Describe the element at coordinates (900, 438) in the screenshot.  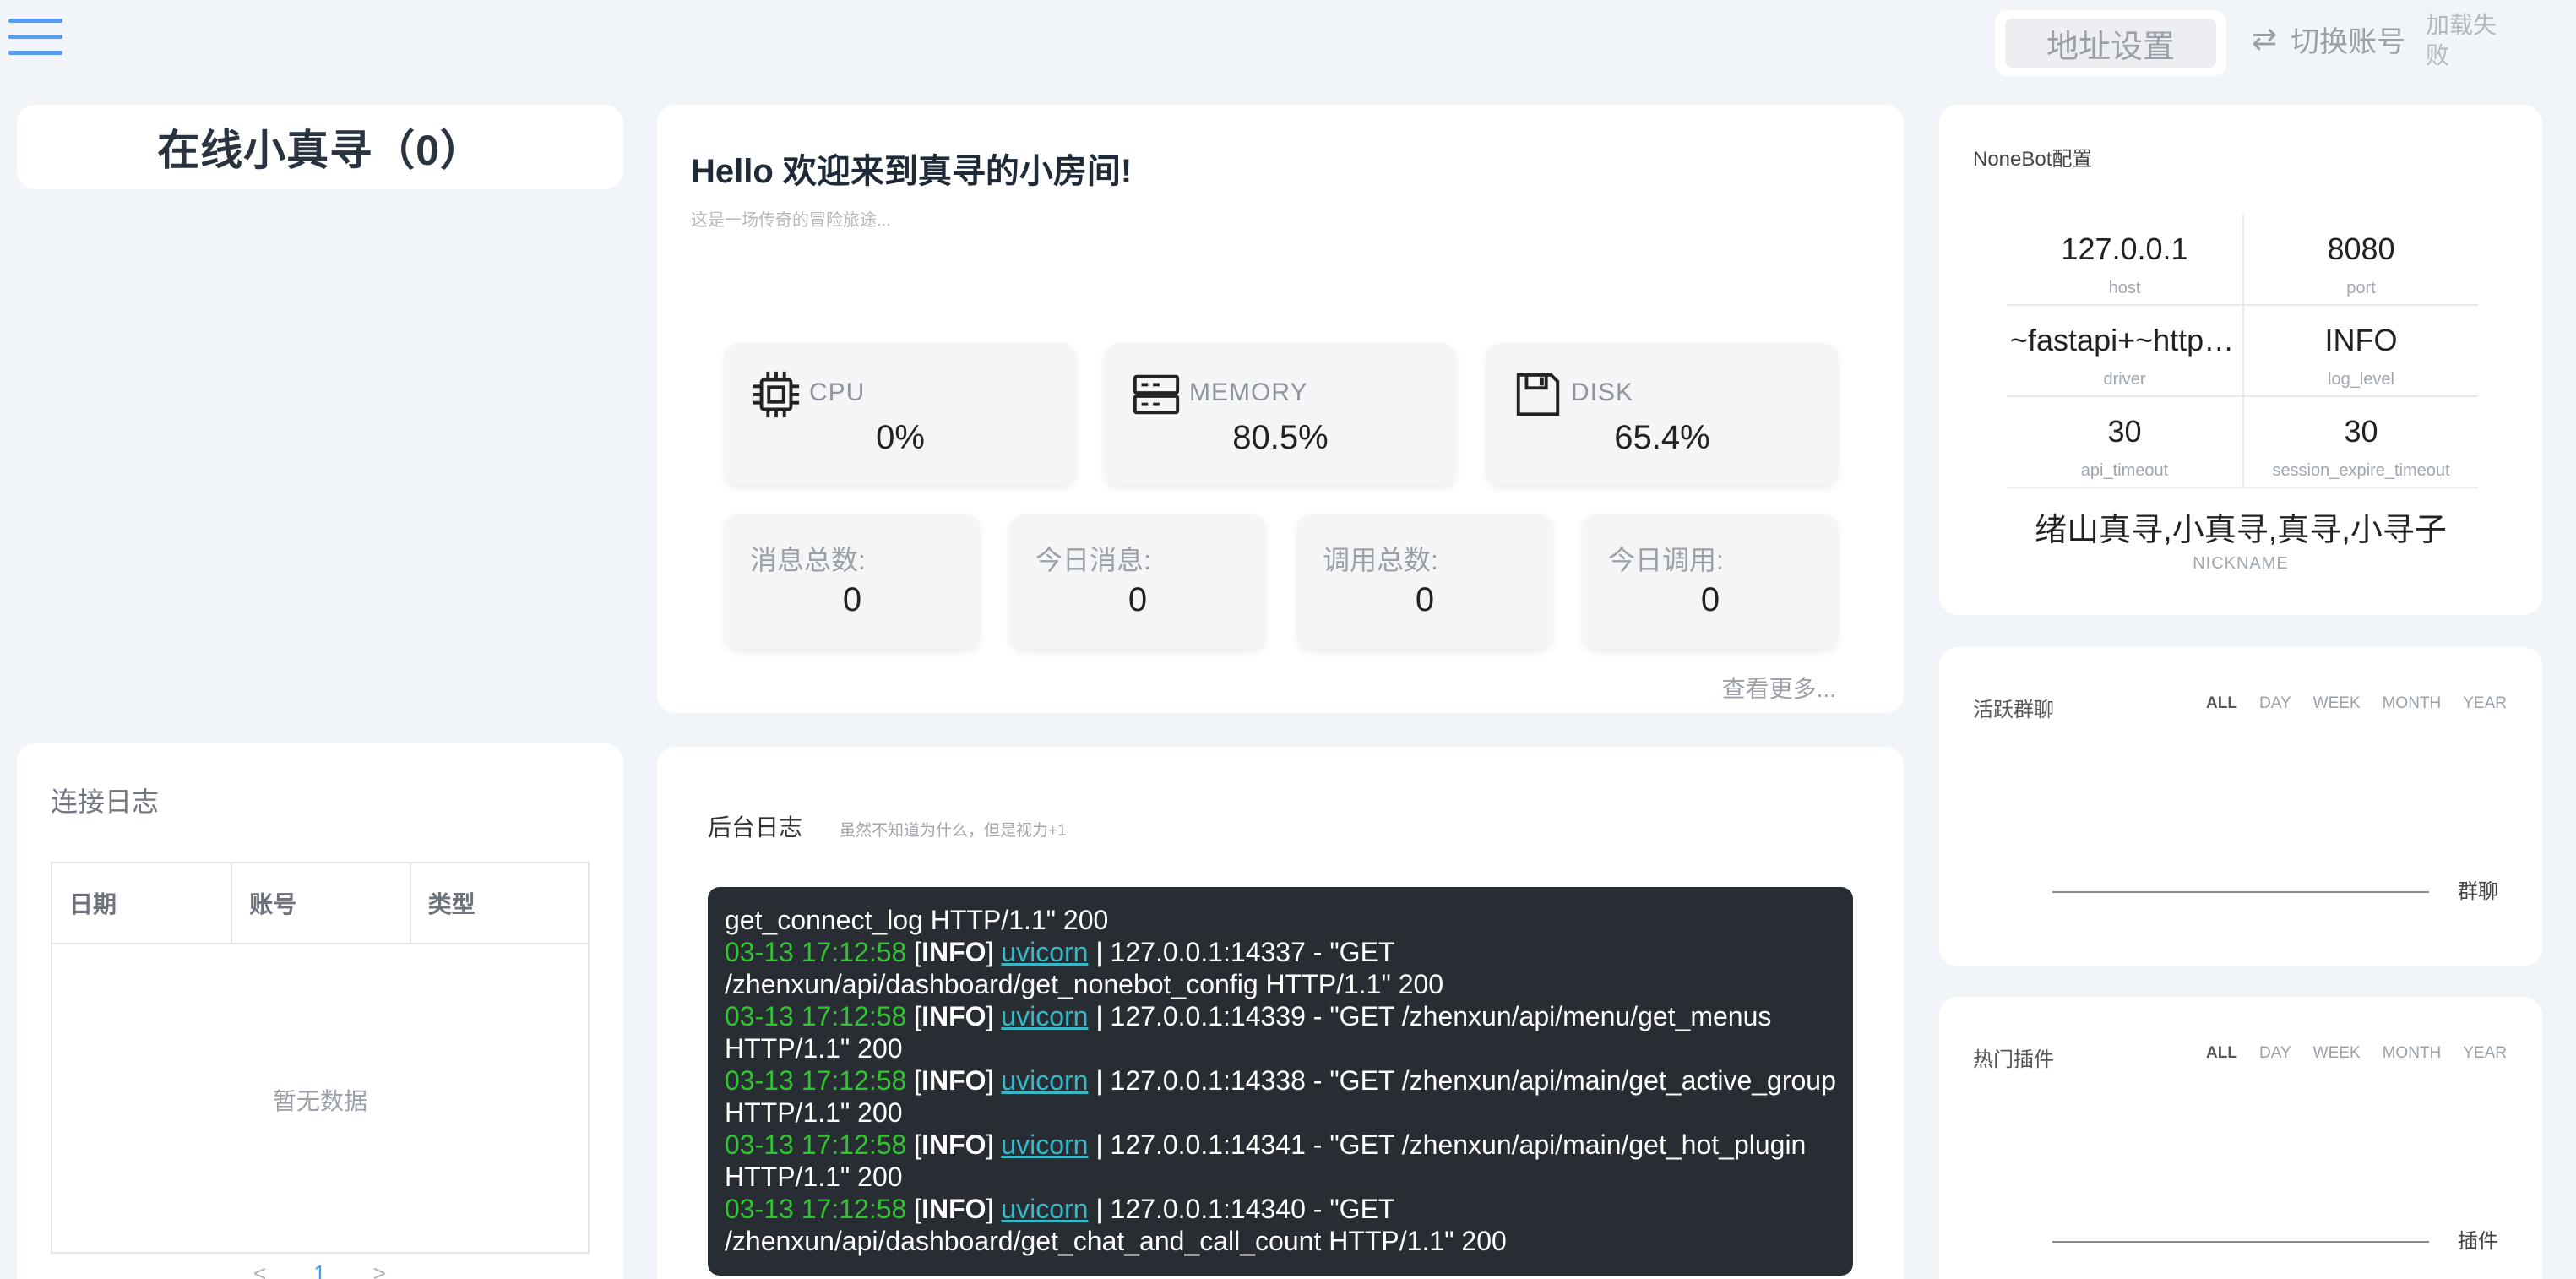
I see `cpu-value: 0%` at that location.